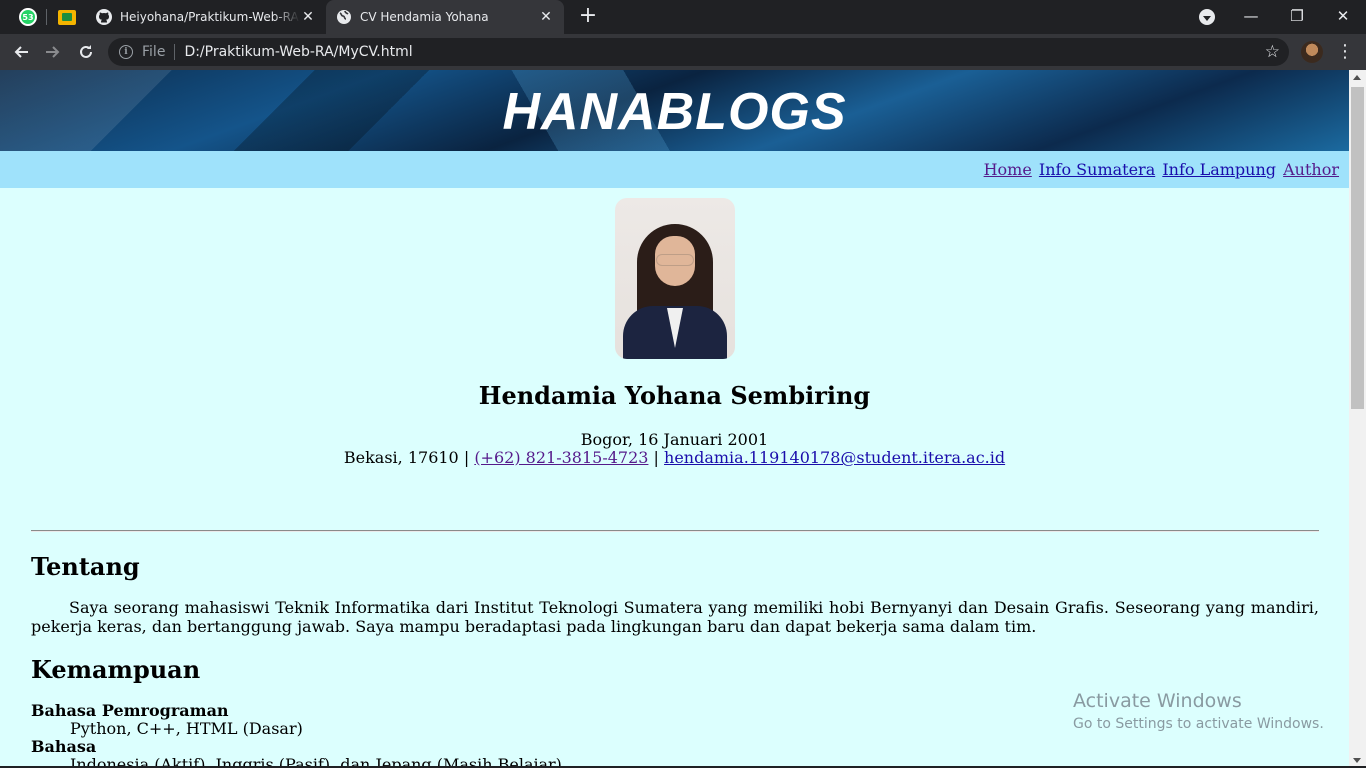  I want to click on minimize-button: —, so click(1251, 16).